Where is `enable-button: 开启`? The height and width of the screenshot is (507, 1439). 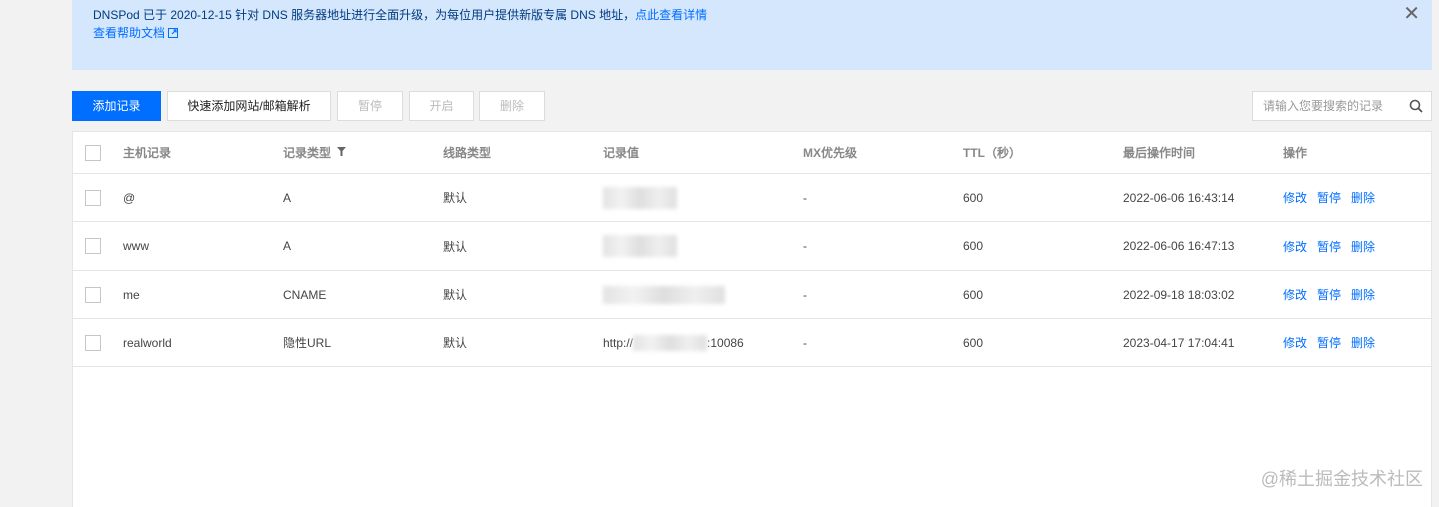
enable-button: 开启 is located at coordinates (441, 106).